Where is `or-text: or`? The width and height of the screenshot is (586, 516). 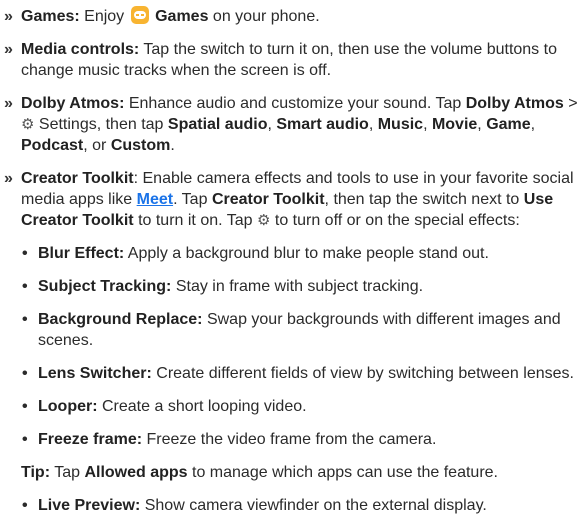 or-text: or is located at coordinates (99, 145).